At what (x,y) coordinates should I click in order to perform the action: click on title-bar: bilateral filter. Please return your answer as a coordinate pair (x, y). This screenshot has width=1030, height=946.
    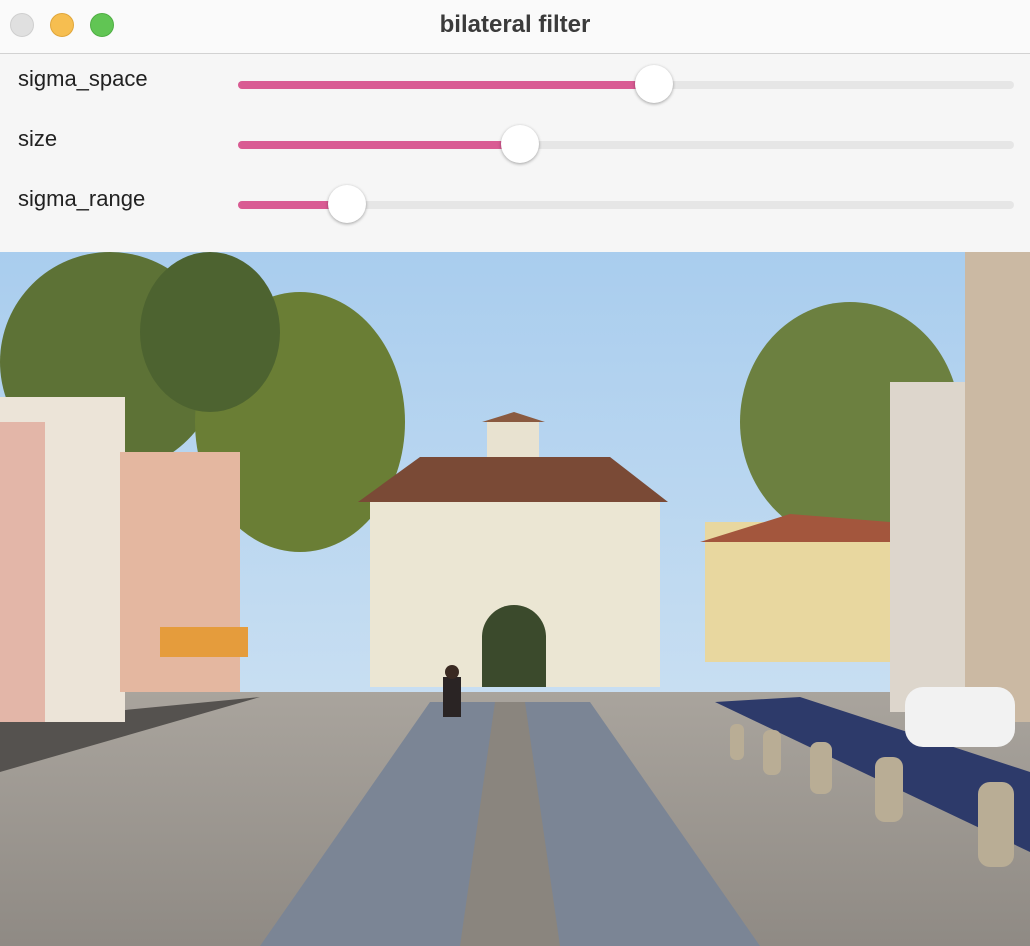
    Looking at the image, I should click on (515, 27).